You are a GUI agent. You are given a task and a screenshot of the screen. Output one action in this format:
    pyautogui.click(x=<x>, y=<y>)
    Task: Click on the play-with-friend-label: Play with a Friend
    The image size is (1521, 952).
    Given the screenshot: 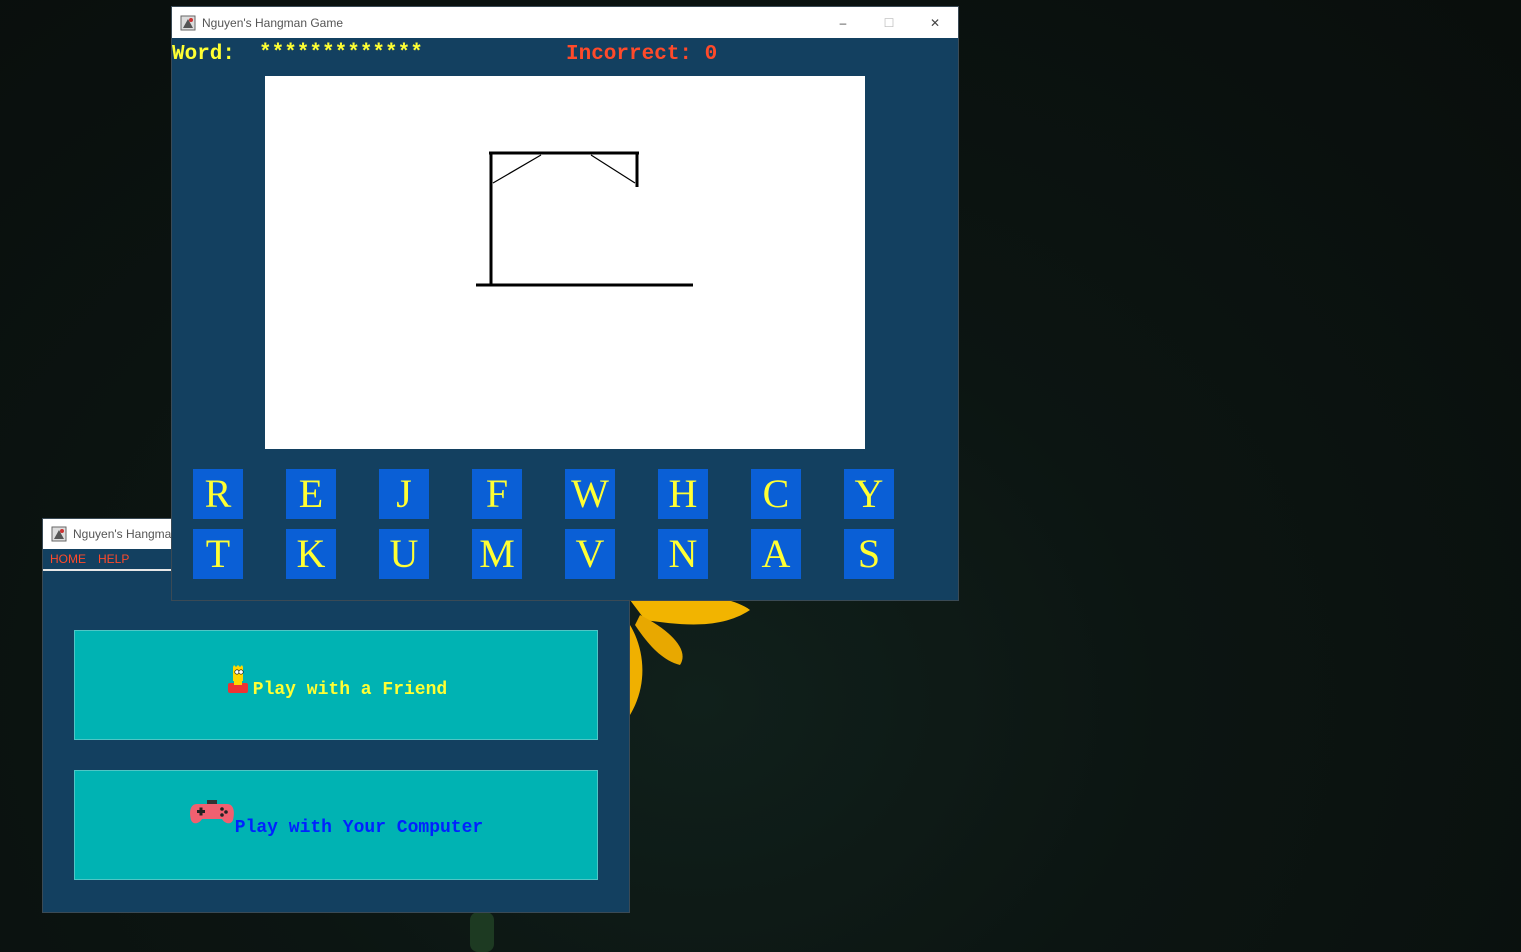 What is the action you would take?
    pyautogui.click(x=350, y=690)
    